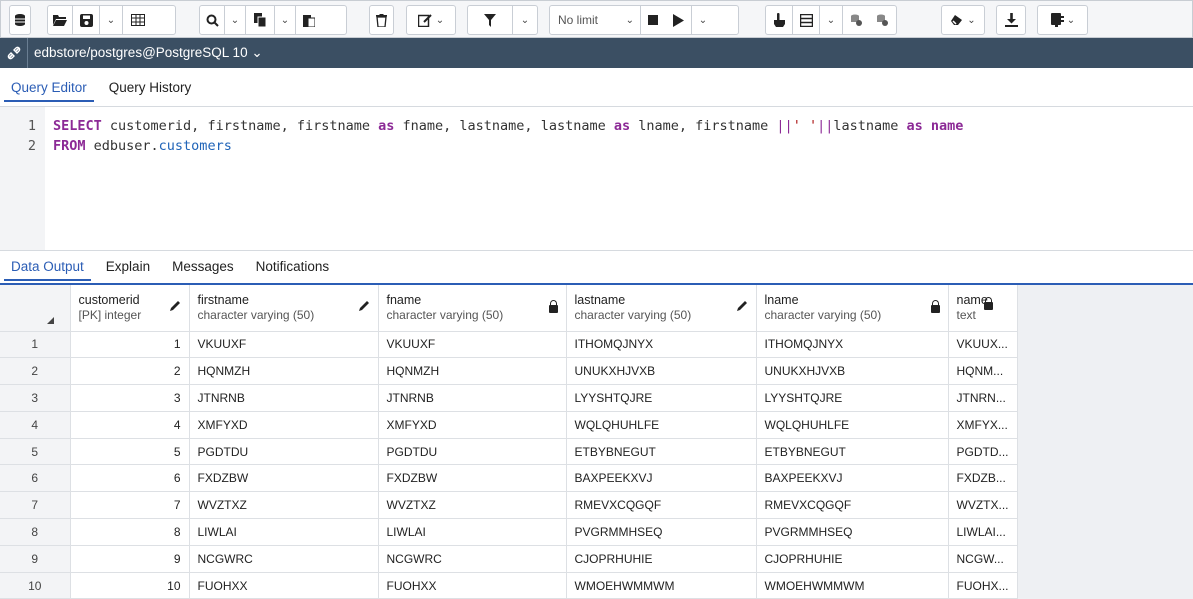 This screenshot has width=1193, height=599. I want to click on tab-data-output: Data Output, so click(47, 266).